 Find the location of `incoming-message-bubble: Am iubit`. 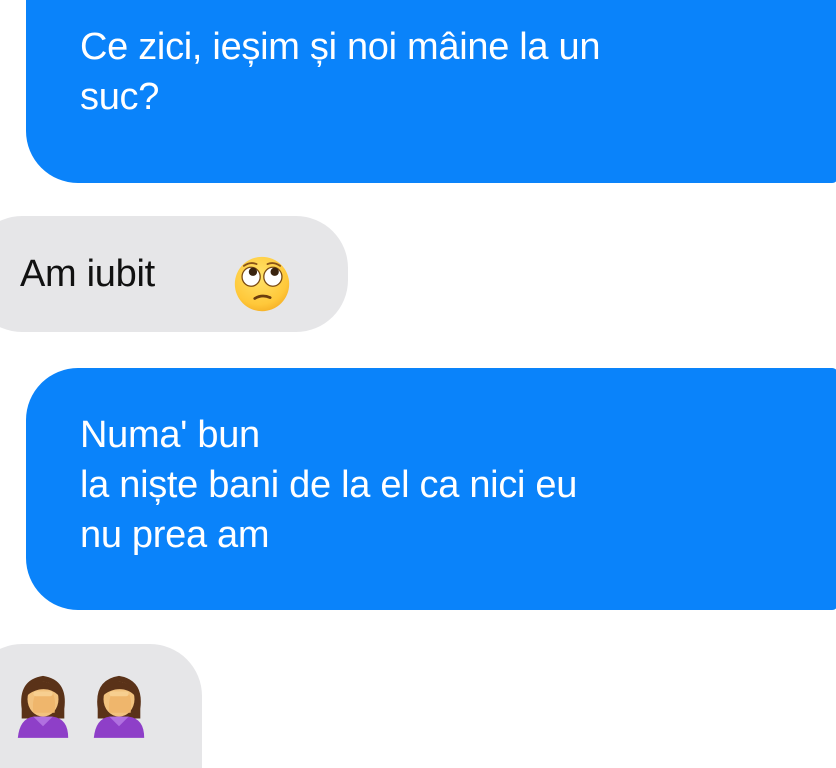

incoming-message-bubble: Am iubit is located at coordinates (174, 274).